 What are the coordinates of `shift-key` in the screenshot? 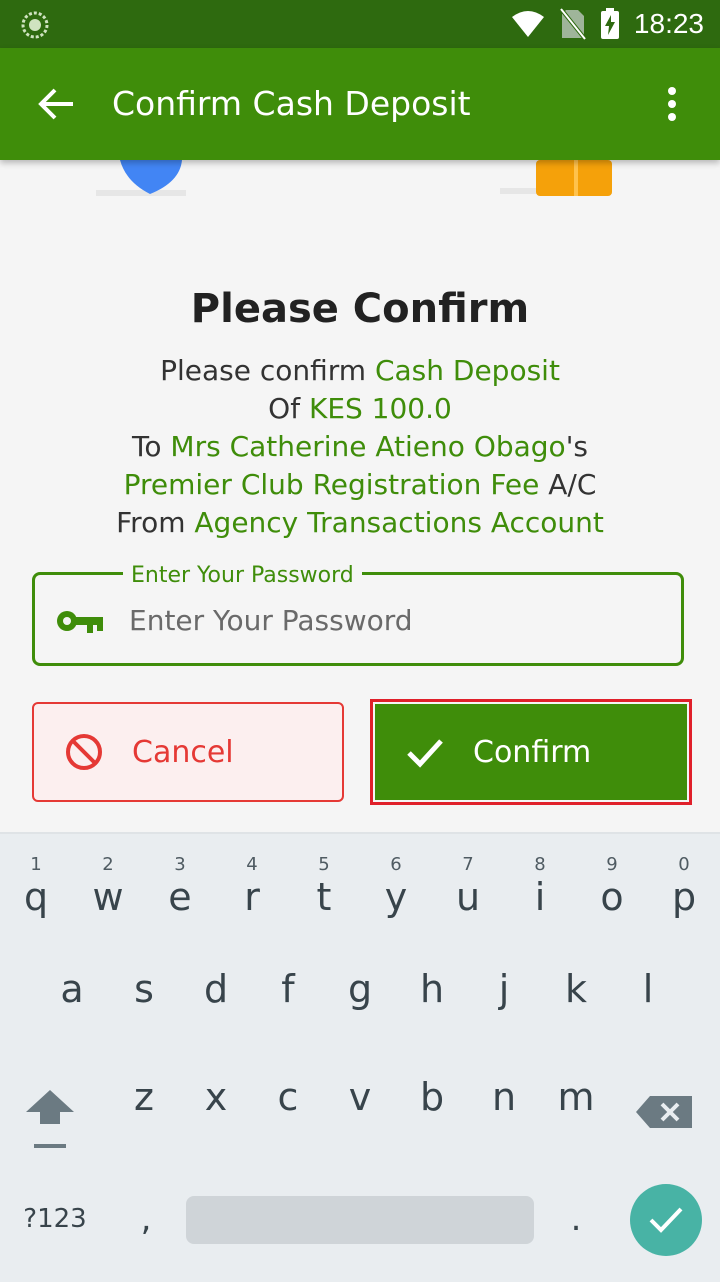 It's located at (50, 1112).